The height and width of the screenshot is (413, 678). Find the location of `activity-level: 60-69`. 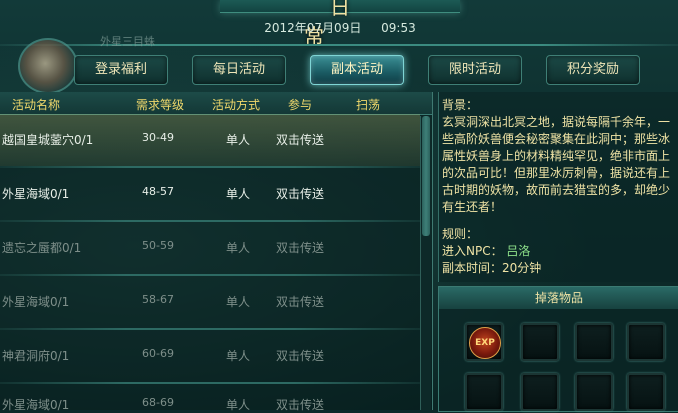

activity-level: 60-69 is located at coordinates (158, 353).